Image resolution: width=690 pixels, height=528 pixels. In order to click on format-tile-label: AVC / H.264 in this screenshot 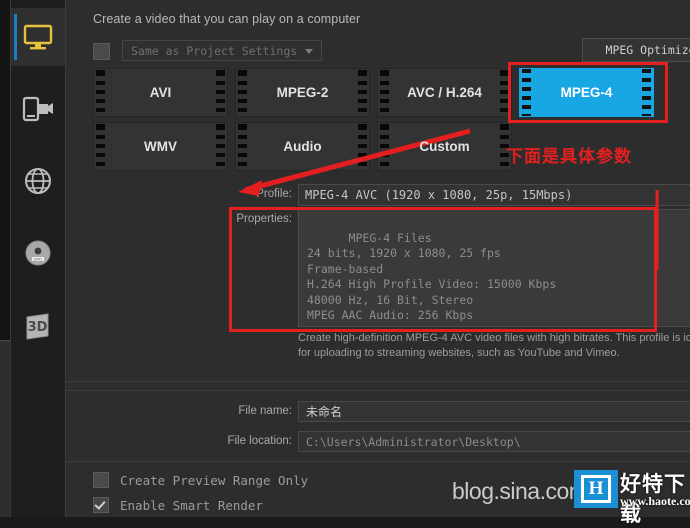, I will do `click(444, 92)`.